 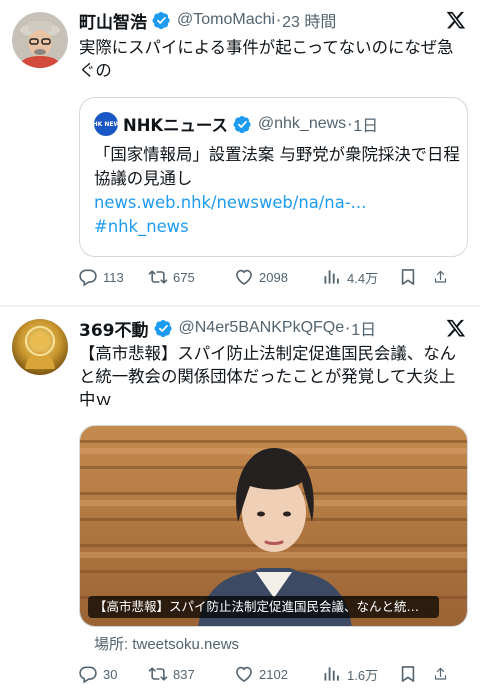 I want to click on tweet-text: 実際にスパイによる事件が起こってないのになぜ急ぐの, so click(x=266, y=59).